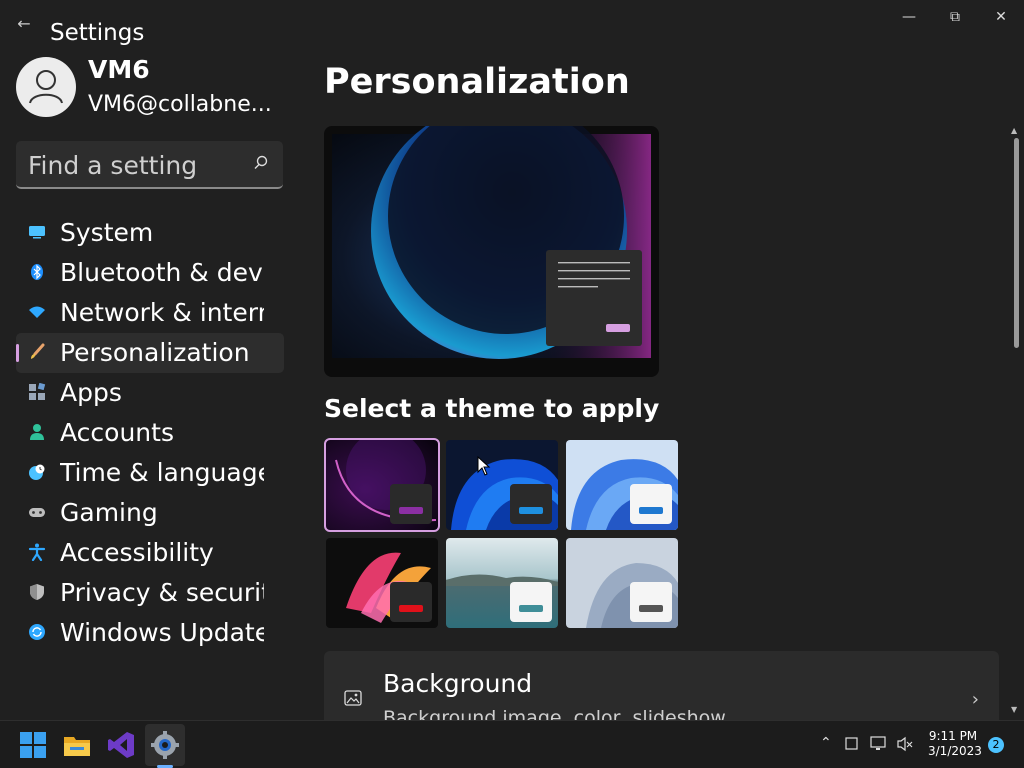  I want to click on theme-grid, so click(504, 536).